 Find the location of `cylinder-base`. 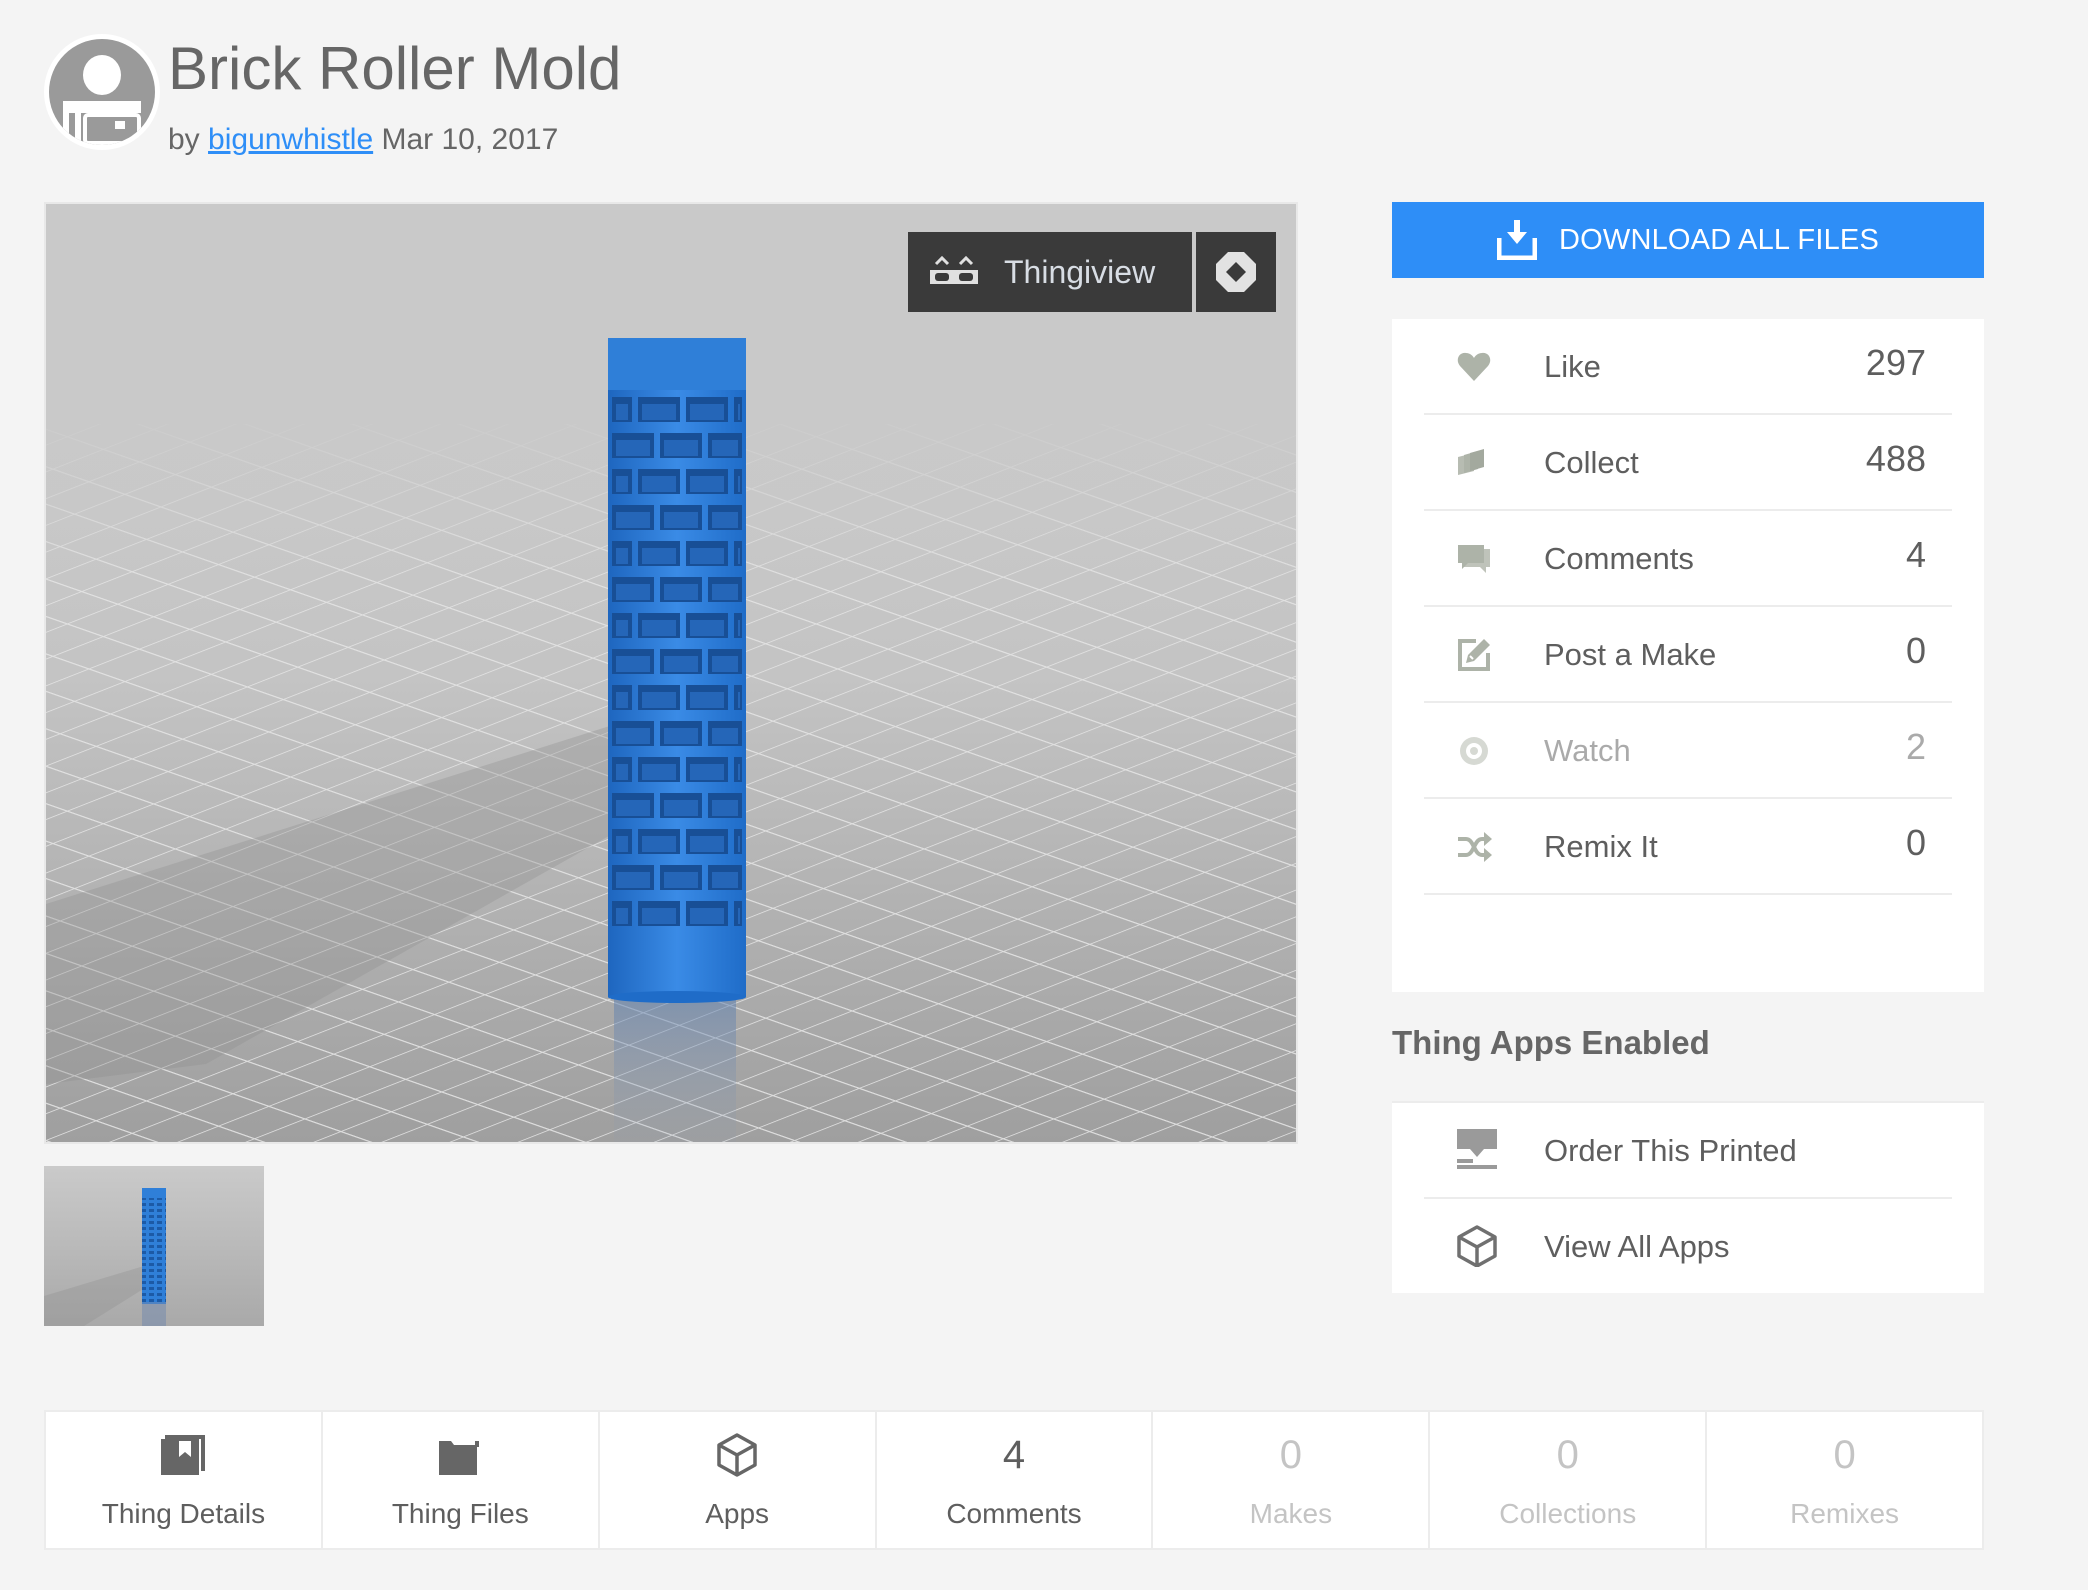

cylinder-base is located at coordinates (677, 997).